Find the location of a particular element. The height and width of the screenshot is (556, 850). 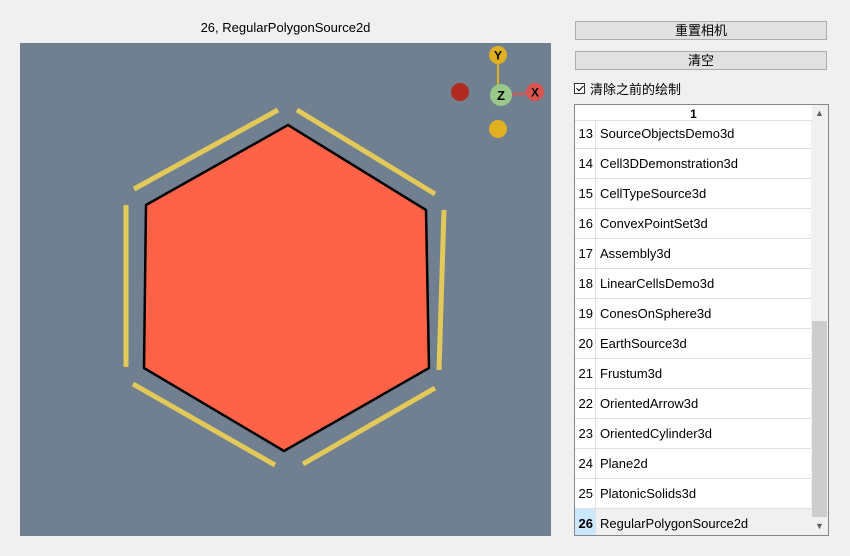

list-item-number: 15 is located at coordinates (585, 193).